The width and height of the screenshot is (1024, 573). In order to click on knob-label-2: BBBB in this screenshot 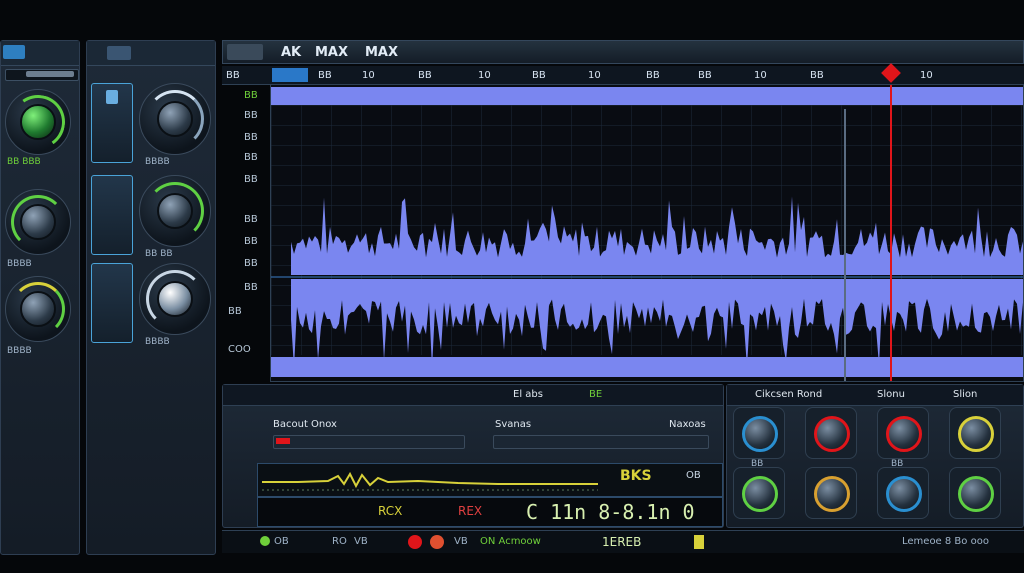, I will do `click(19, 264)`.